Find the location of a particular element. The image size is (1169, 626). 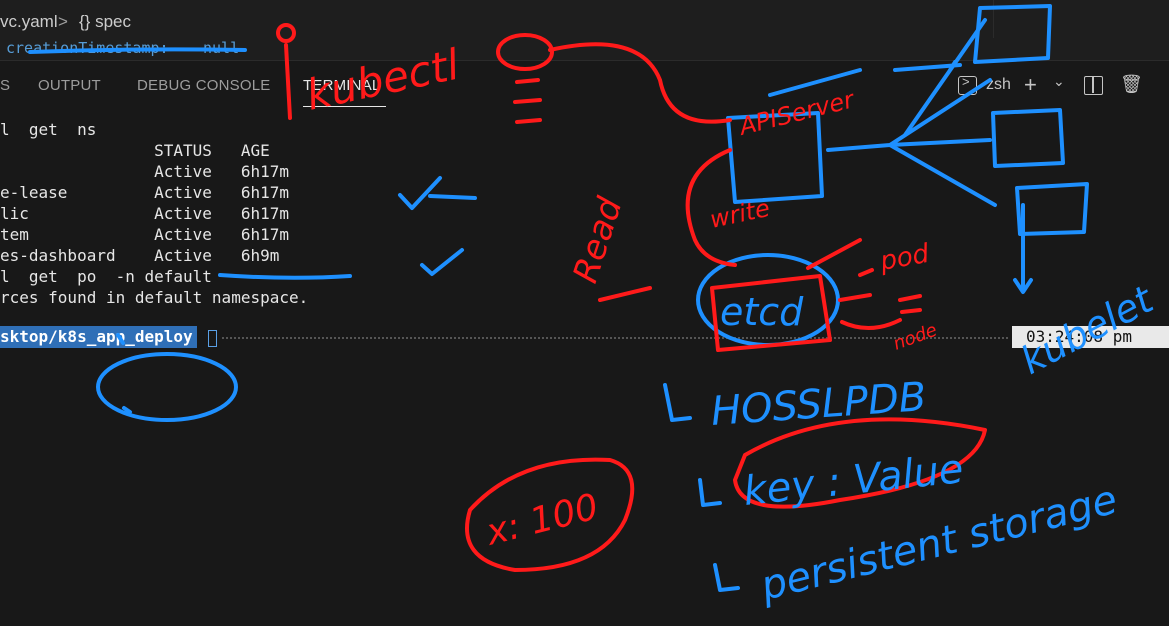

shell-name: zsh is located at coordinates (998, 87).